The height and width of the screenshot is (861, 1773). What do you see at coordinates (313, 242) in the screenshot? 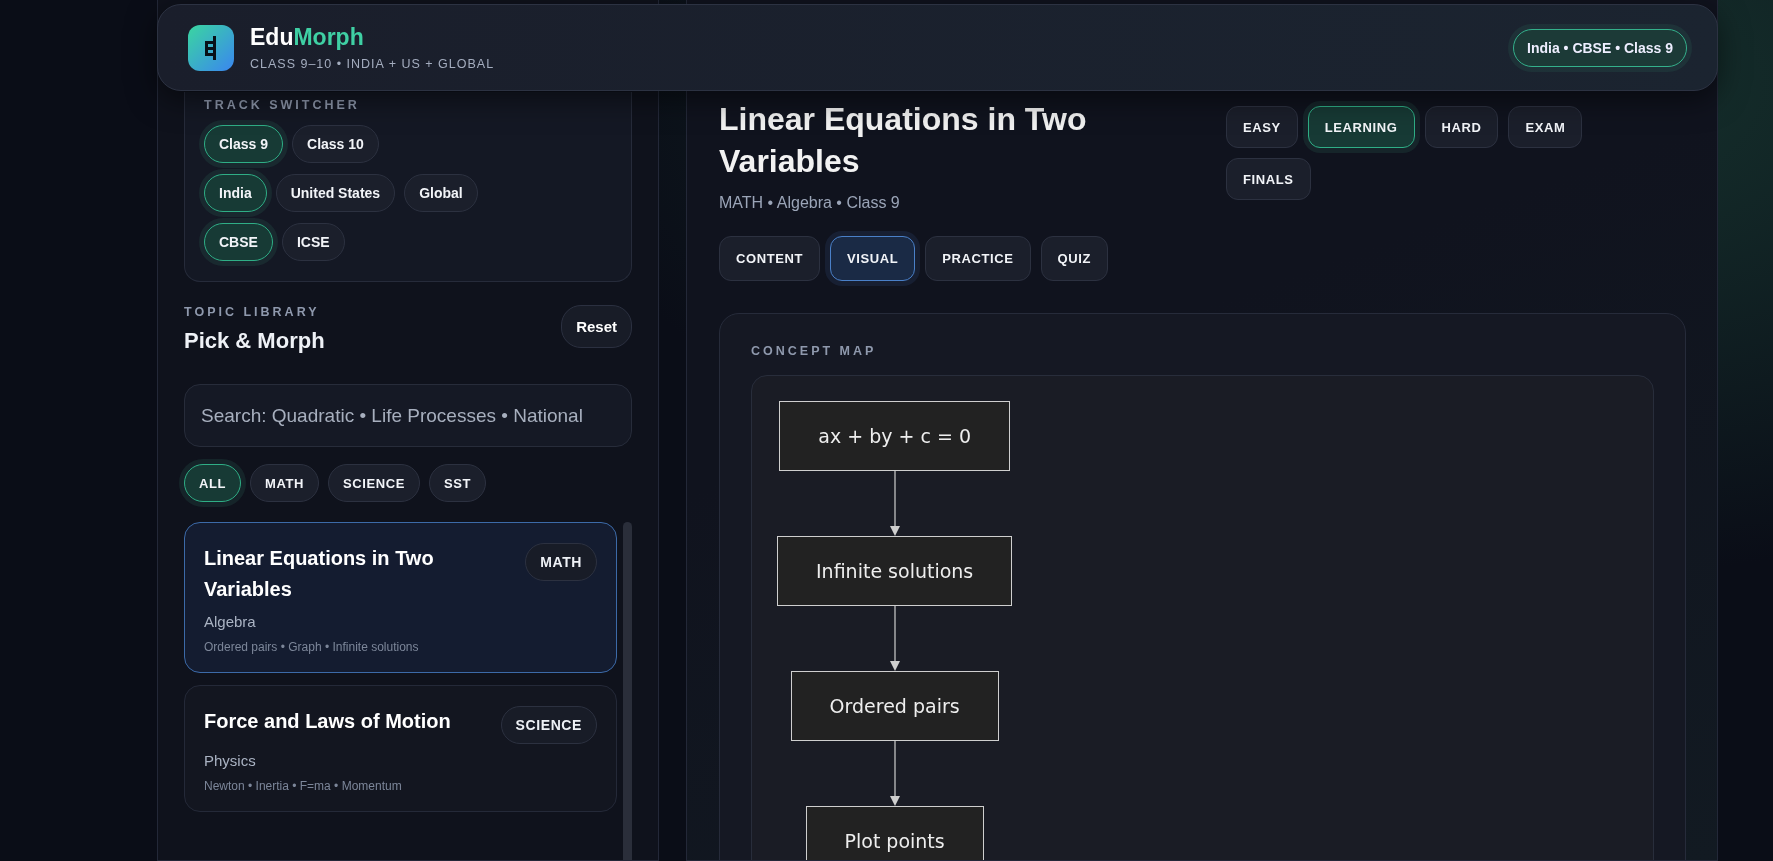
I see `chip-button: ICSE` at bounding box center [313, 242].